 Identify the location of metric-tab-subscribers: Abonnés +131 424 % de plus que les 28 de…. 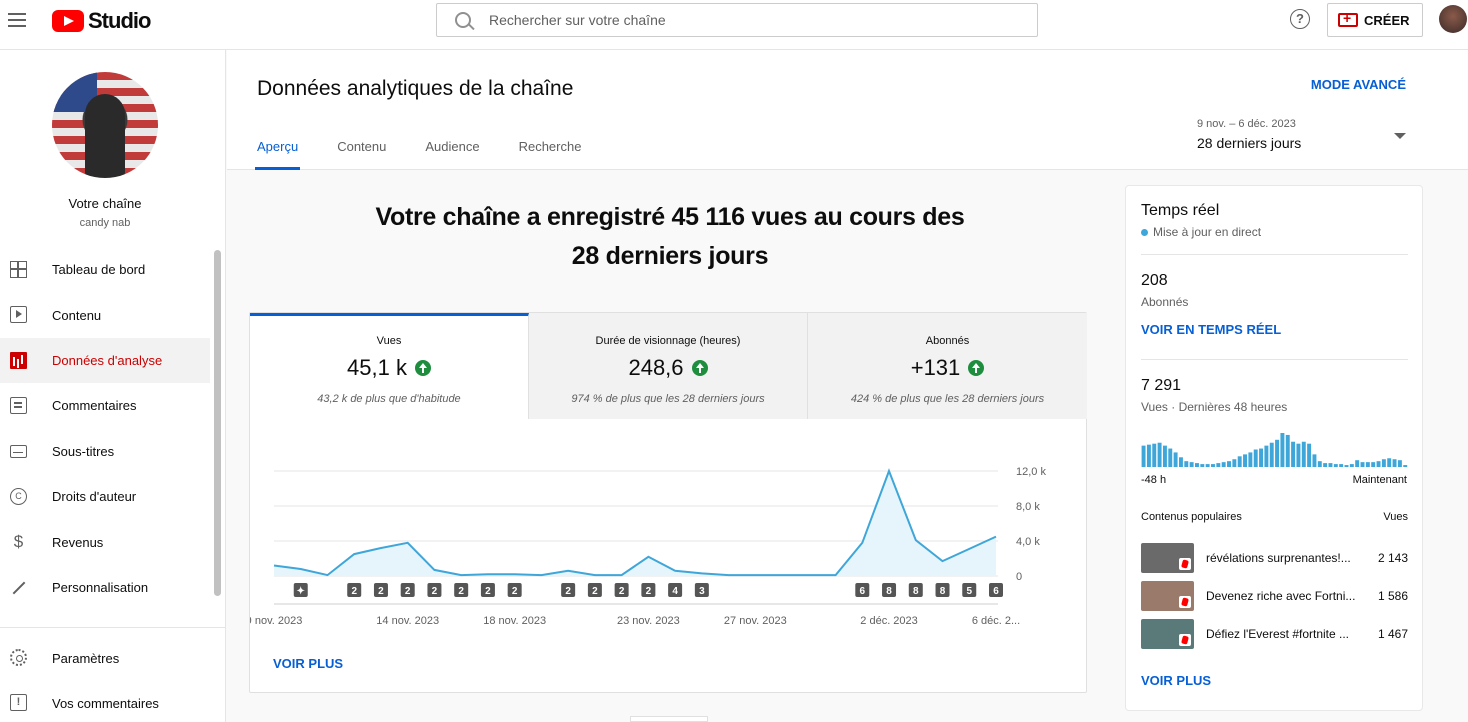
(947, 366).